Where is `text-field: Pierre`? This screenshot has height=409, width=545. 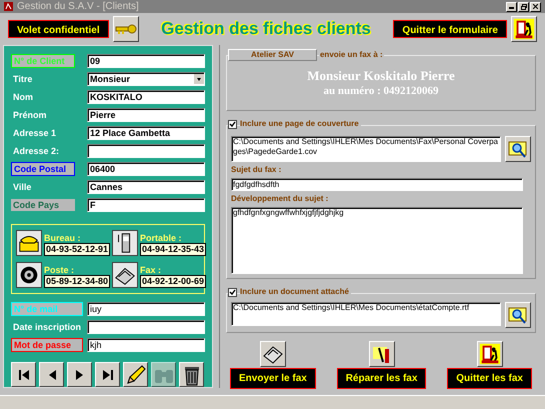 text-field: Pierre is located at coordinates (146, 115).